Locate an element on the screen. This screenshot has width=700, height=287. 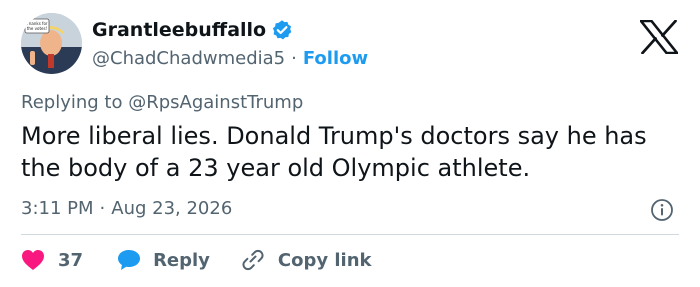
like-count: 37 is located at coordinates (71, 260).